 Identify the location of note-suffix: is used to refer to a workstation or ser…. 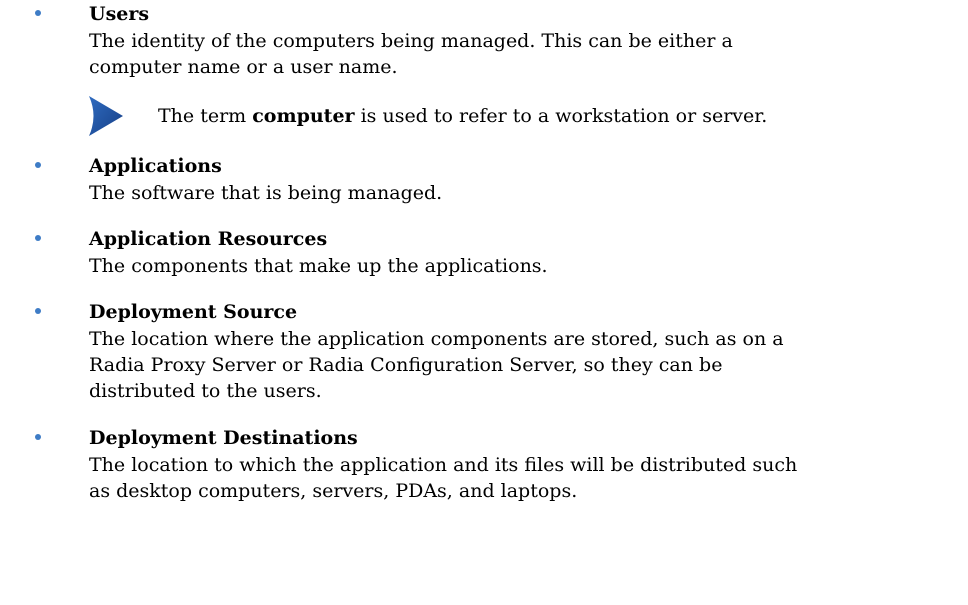
(561, 116).